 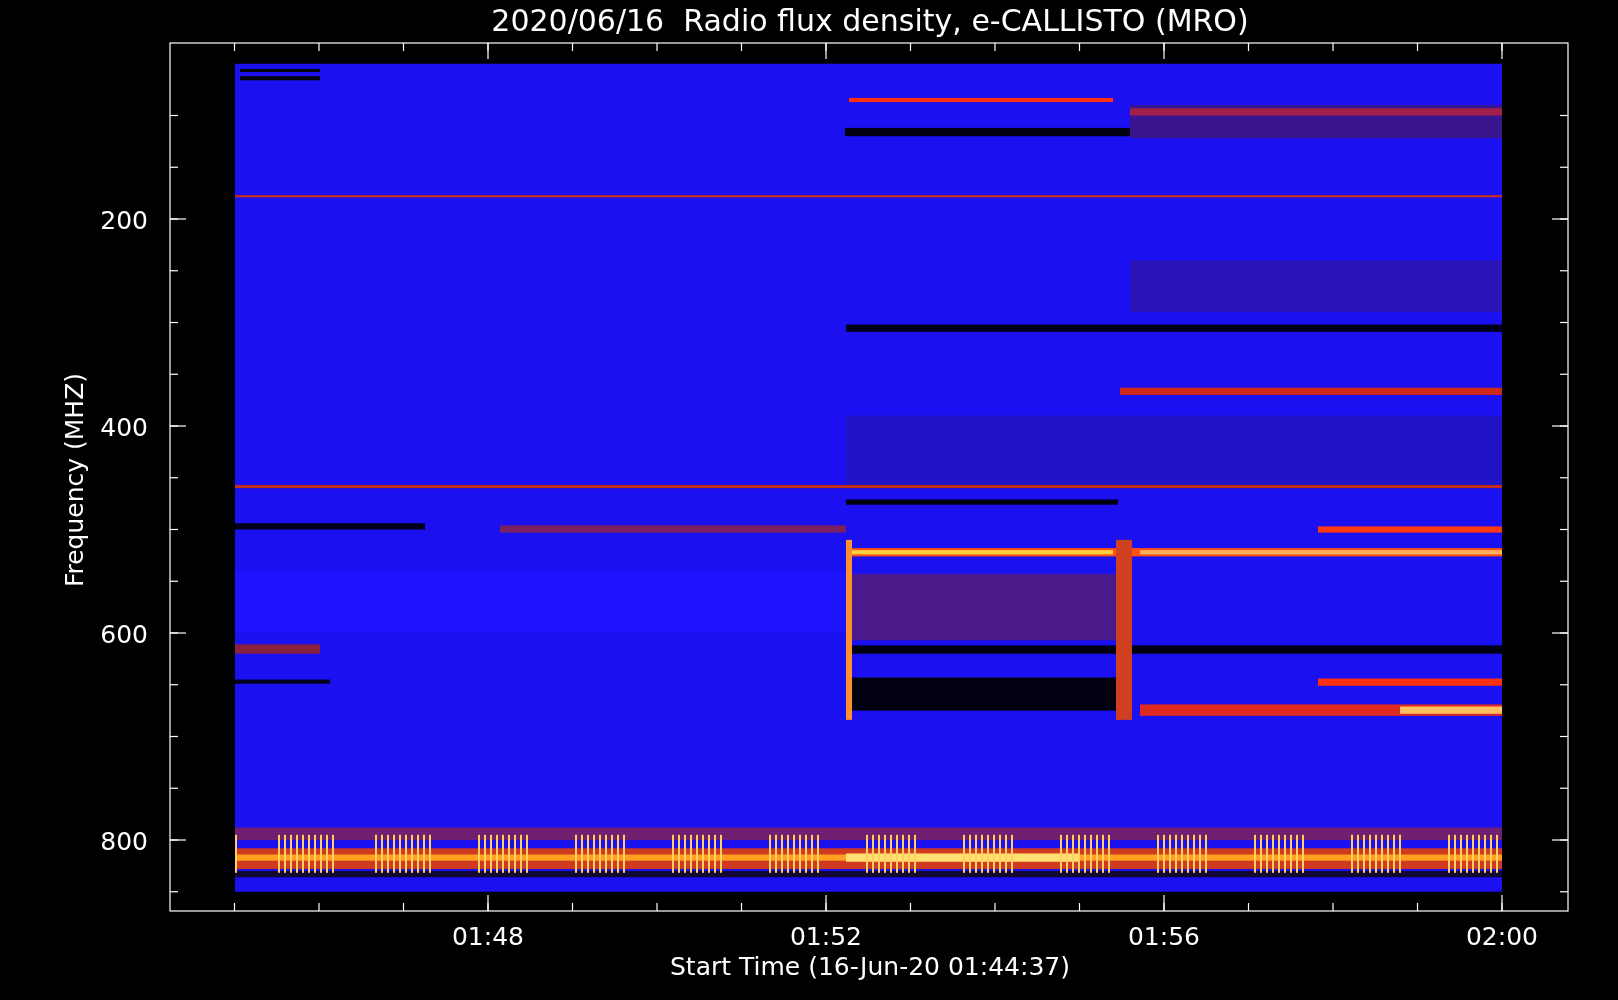 I want to click on y-tick-label: 400, so click(x=124, y=427).